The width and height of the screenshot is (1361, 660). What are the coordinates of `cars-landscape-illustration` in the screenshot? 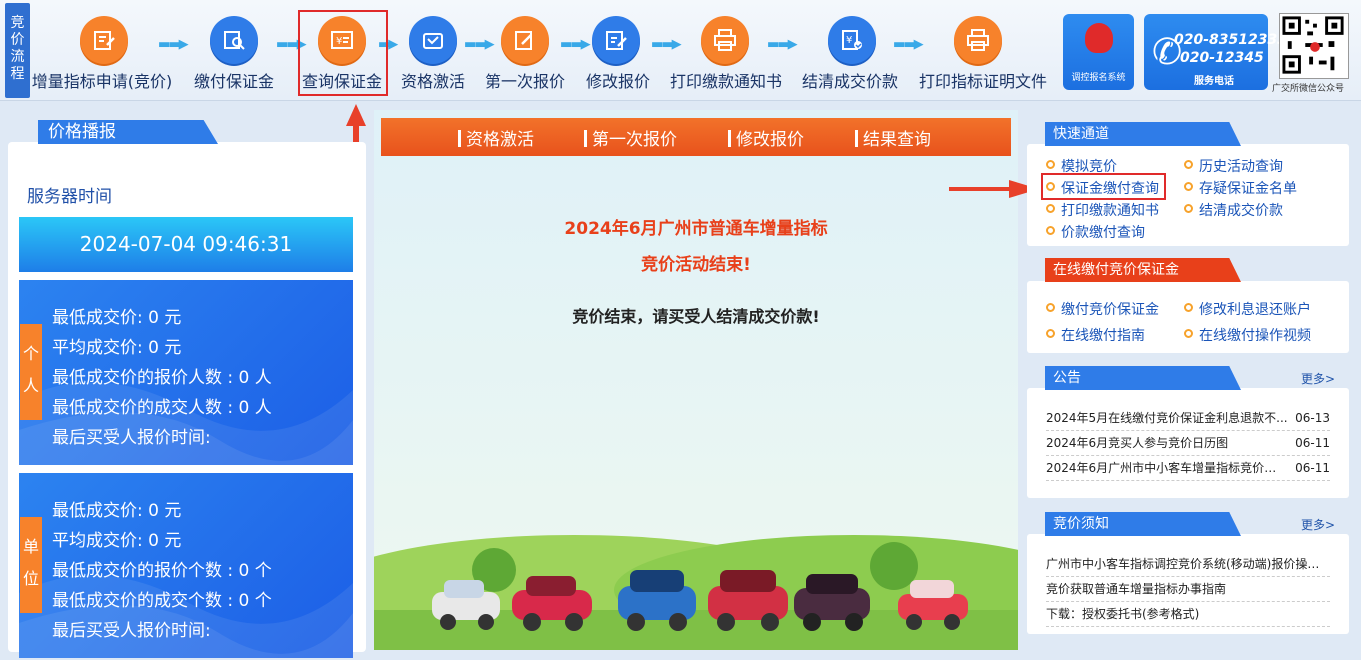 It's located at (696, 592).